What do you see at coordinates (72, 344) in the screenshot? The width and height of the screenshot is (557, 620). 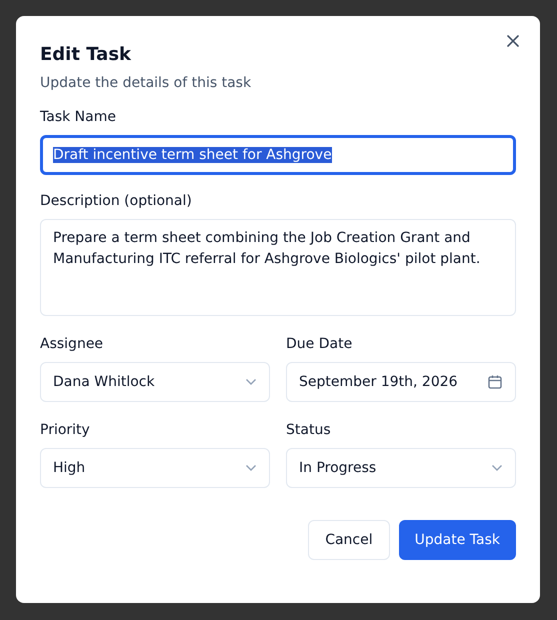 I see `field-label: Assignee` at bounding box center [72, 344].